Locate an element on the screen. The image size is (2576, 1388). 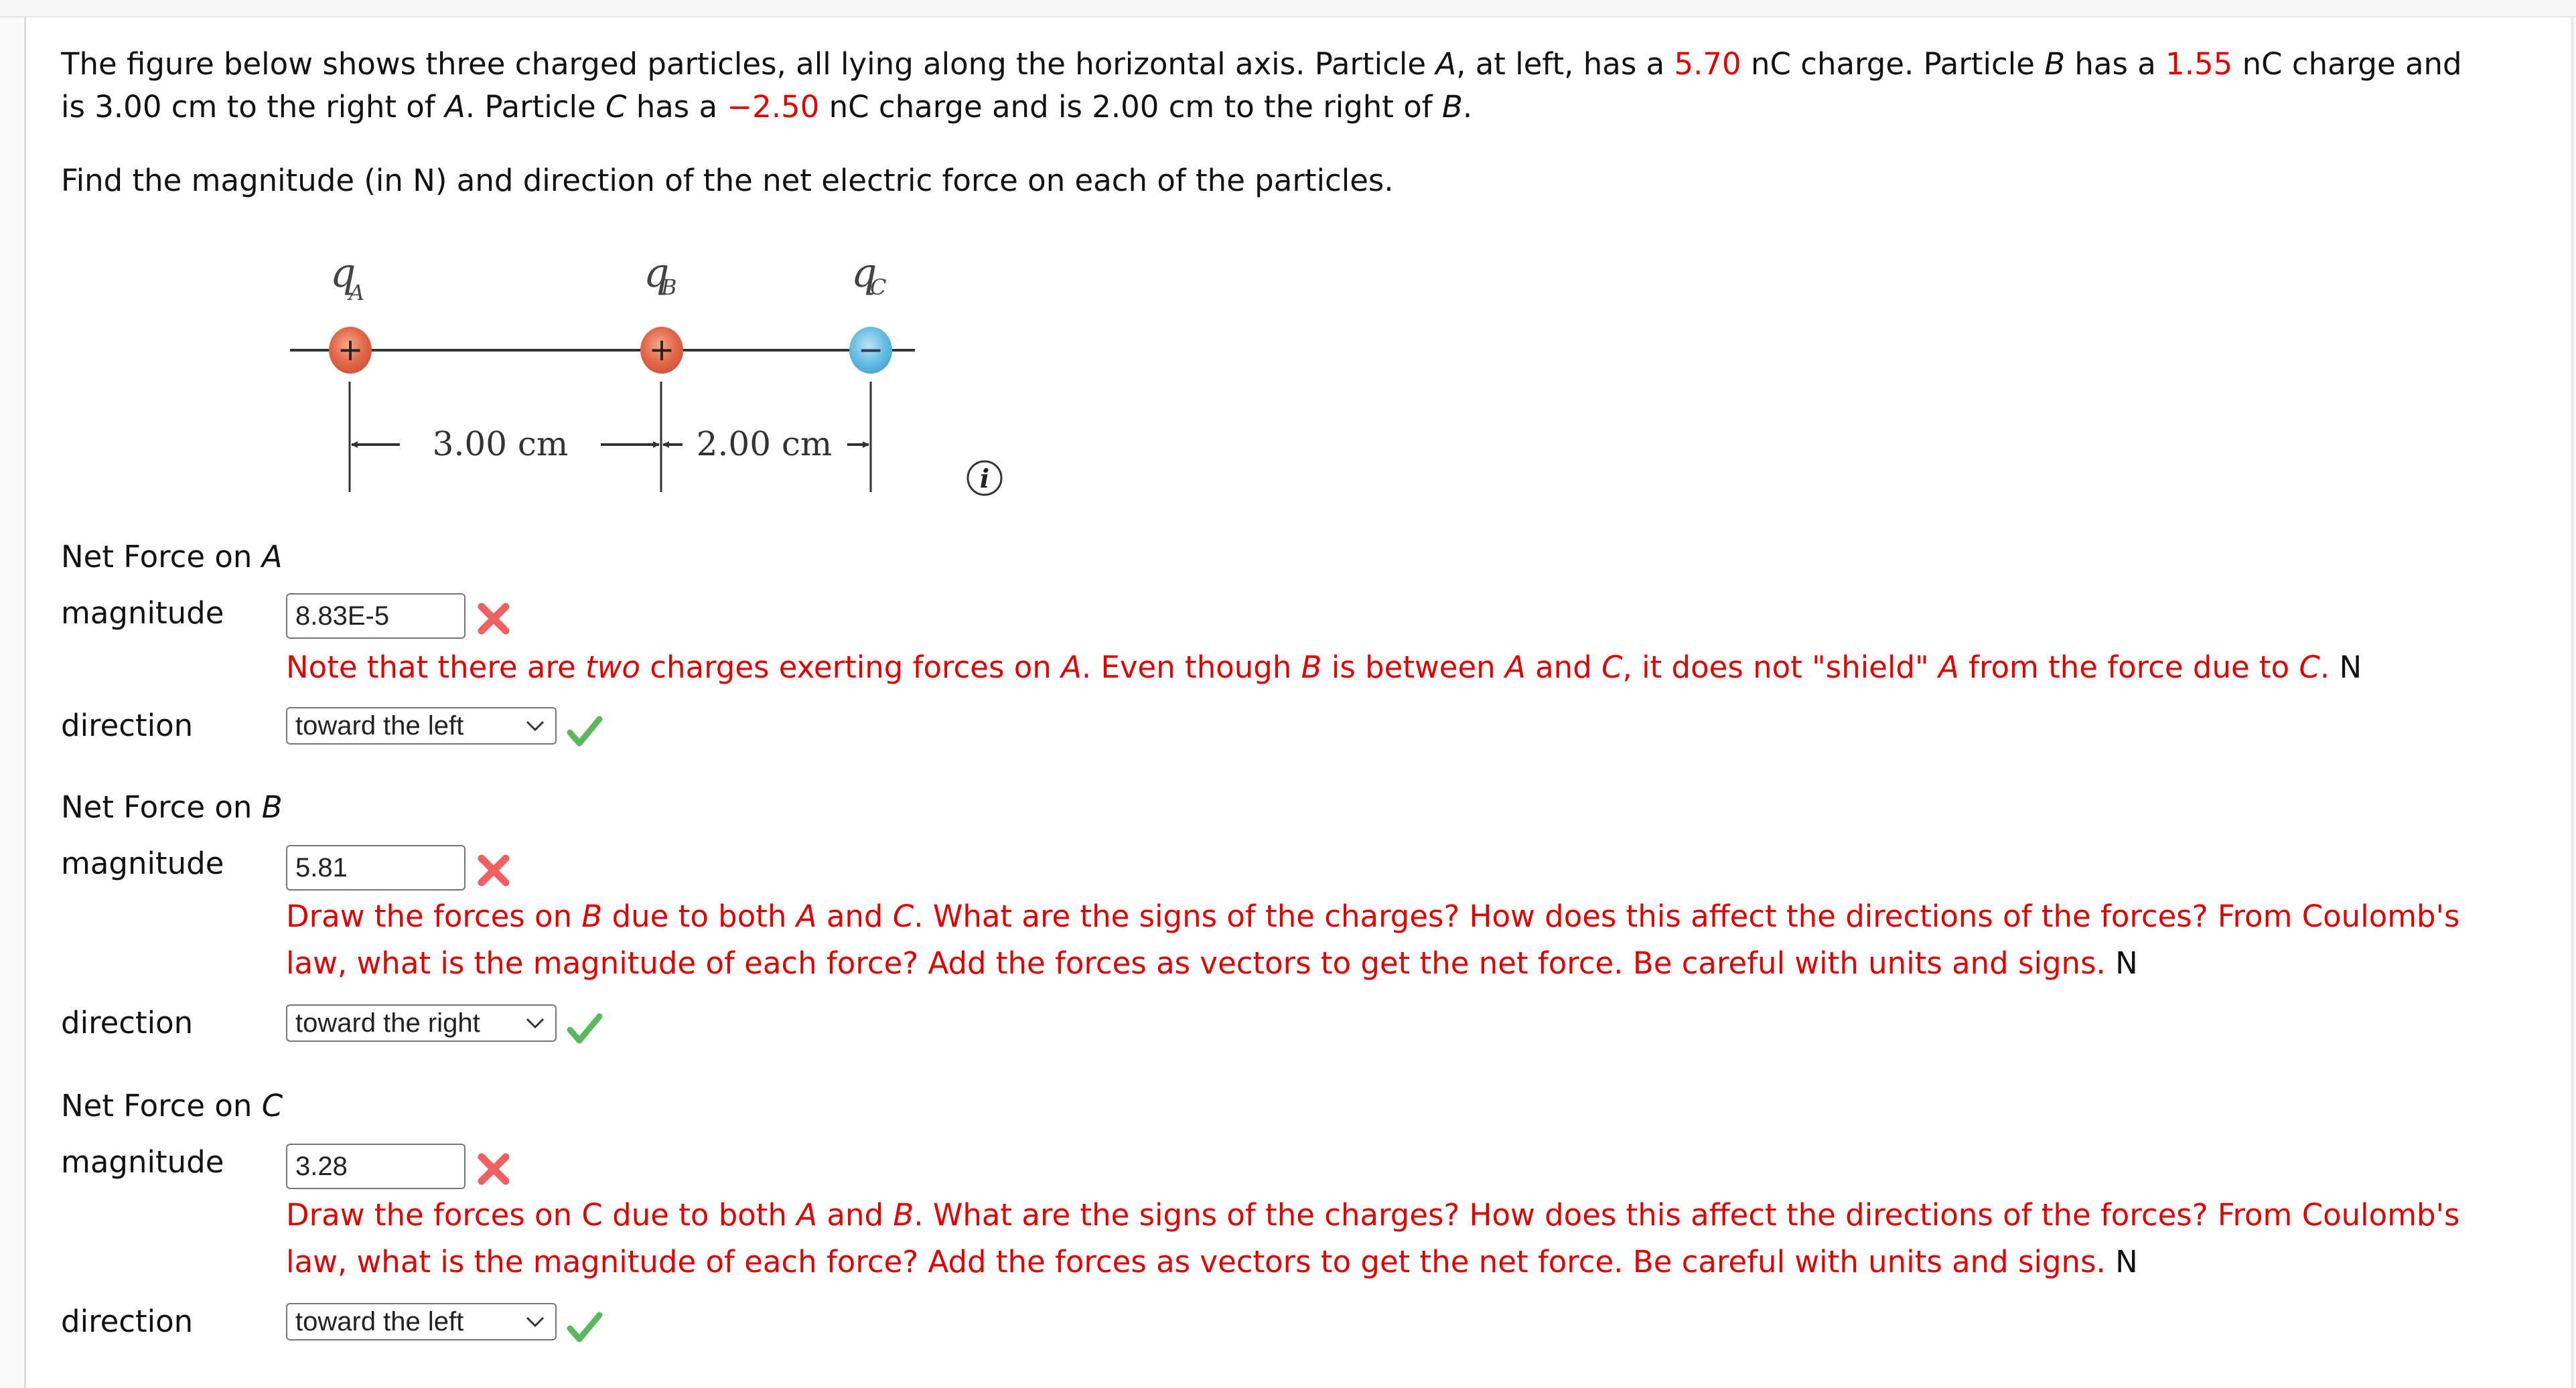
magnitude-input-C: 3.28 is located at coordinates (376, 1166).